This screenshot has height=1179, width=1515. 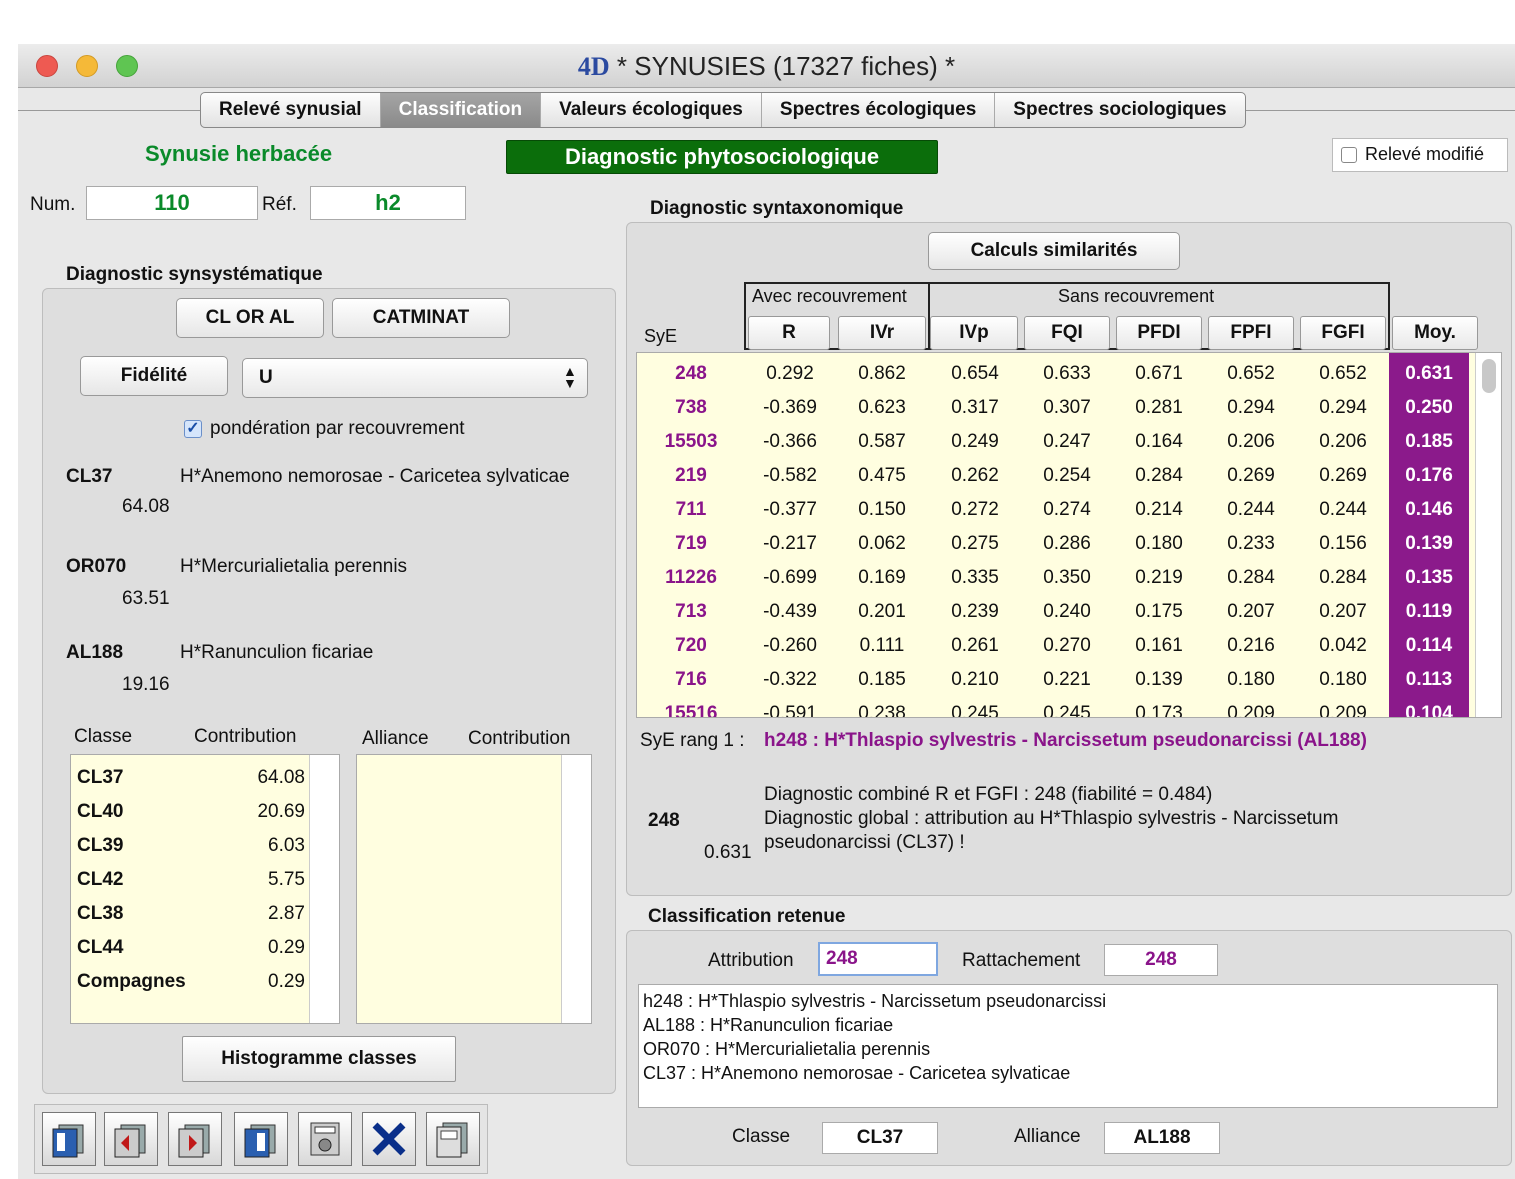 I want to click on value-fpfi: 0.216, so click(x=1251, y=645).